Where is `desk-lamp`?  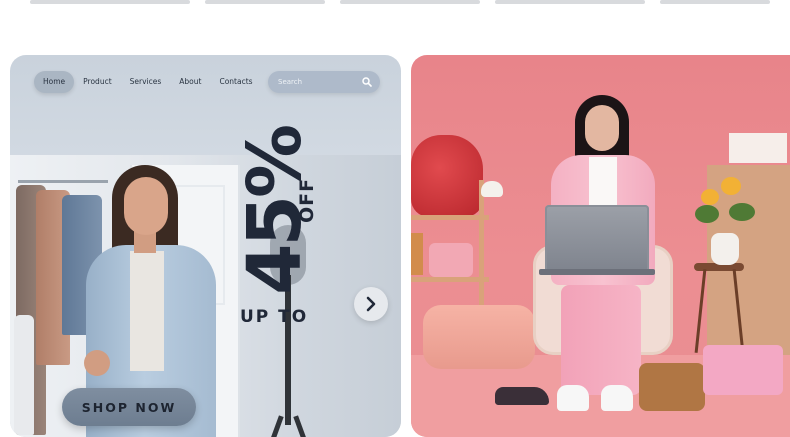 desk-lamp is located at coordinates (492, 189).